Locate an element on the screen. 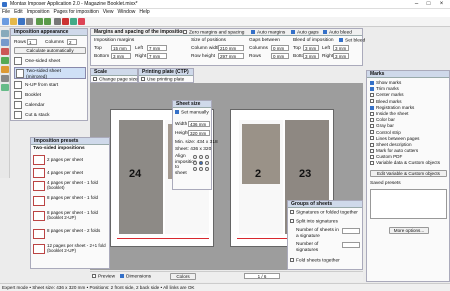 The height and width of the screenshot is (291, 450). top-margin-input: 15 mm is located at coordinates (121, 48).